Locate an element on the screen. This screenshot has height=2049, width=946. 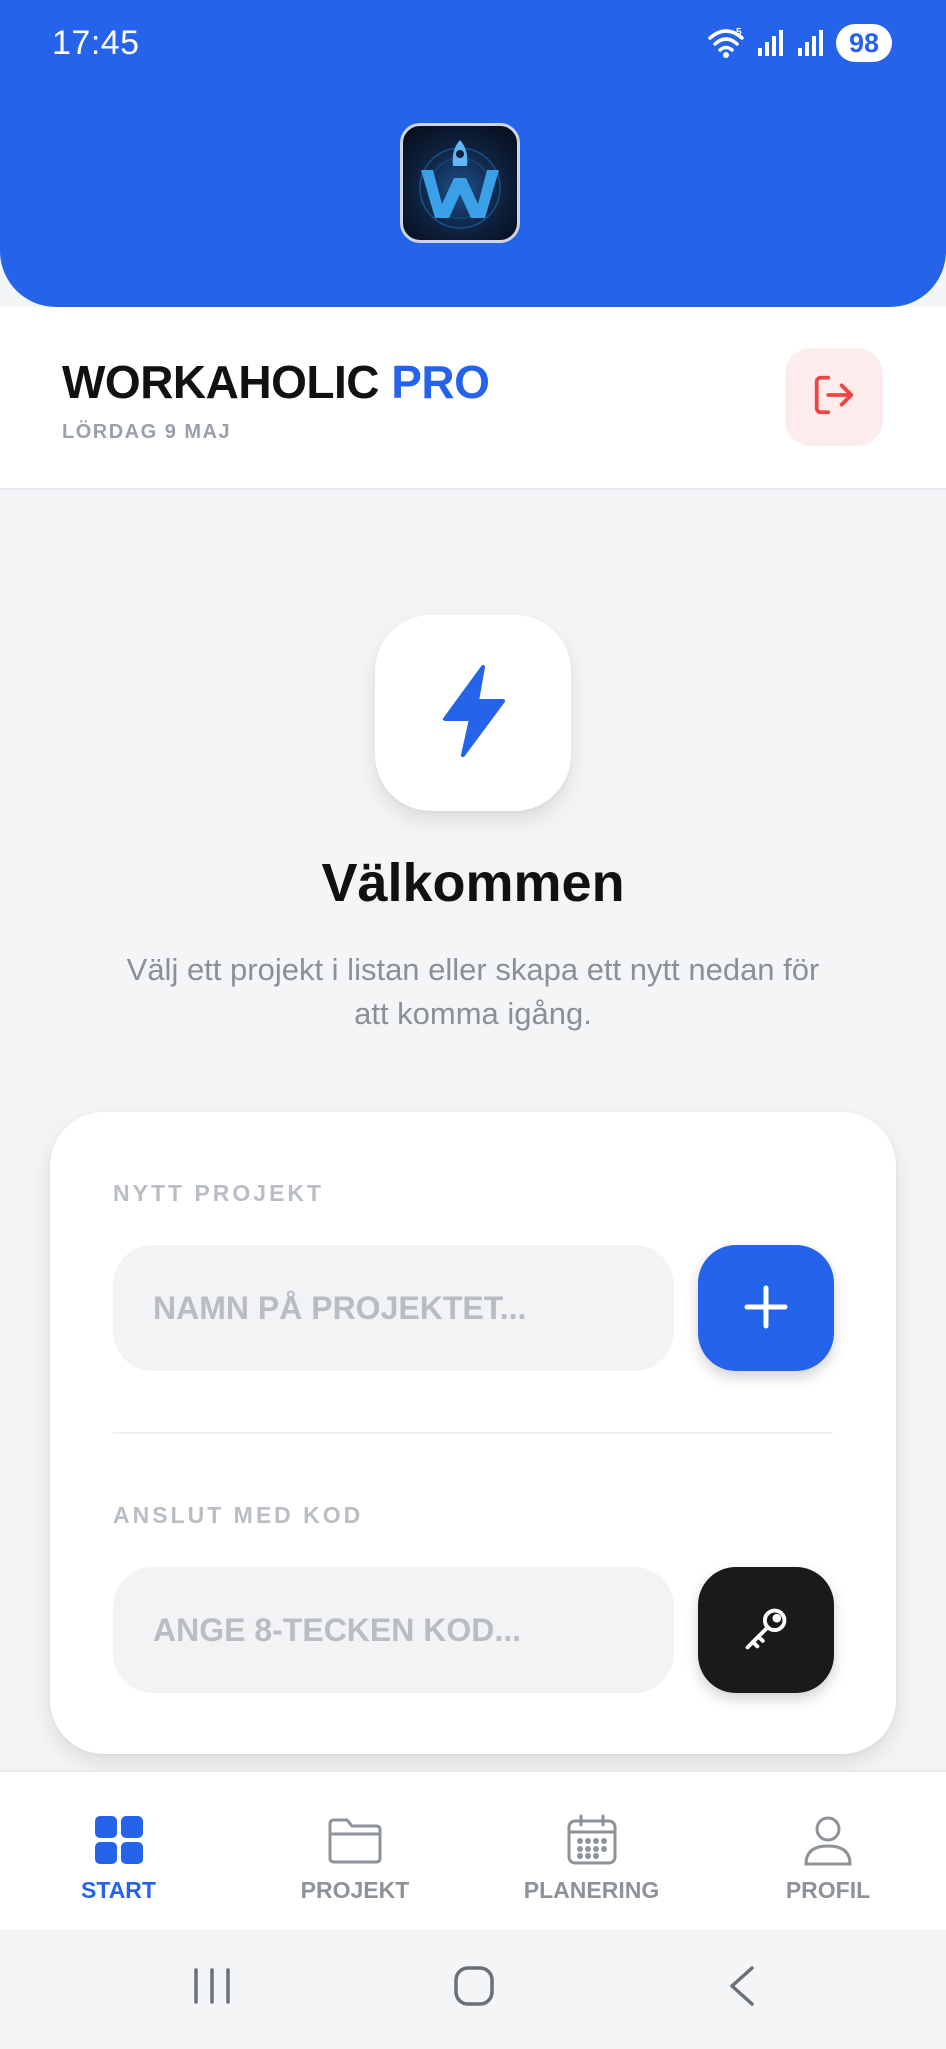
battery-icon: 98 is located at coordinates (864, 43).